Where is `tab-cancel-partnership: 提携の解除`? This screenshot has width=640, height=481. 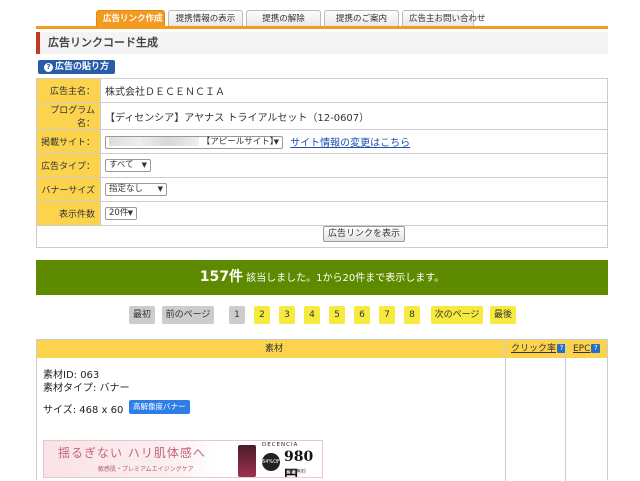 tab-cancel-partnership: 提携の解除 is located at coordinates (283, 18).